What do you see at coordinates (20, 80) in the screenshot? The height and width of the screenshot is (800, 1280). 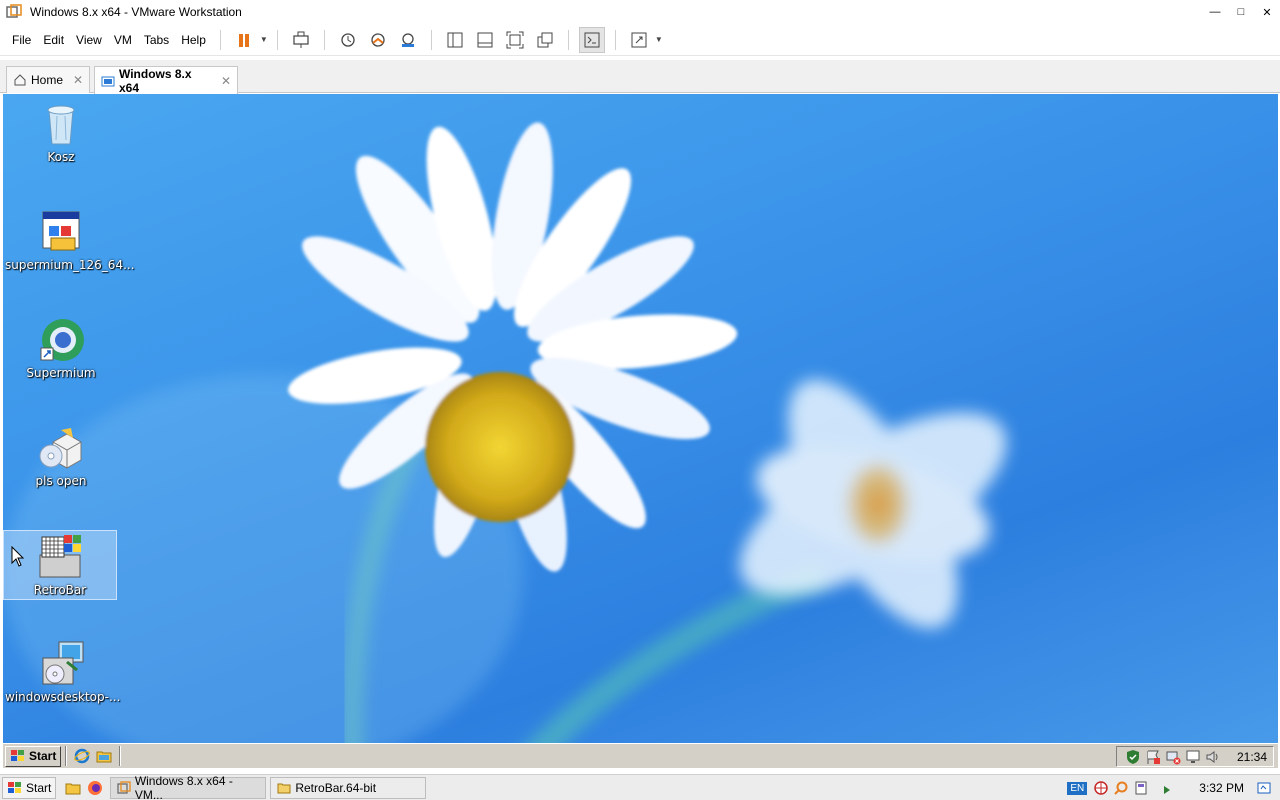 I see `home-icon` at bounding box center [20, 80].